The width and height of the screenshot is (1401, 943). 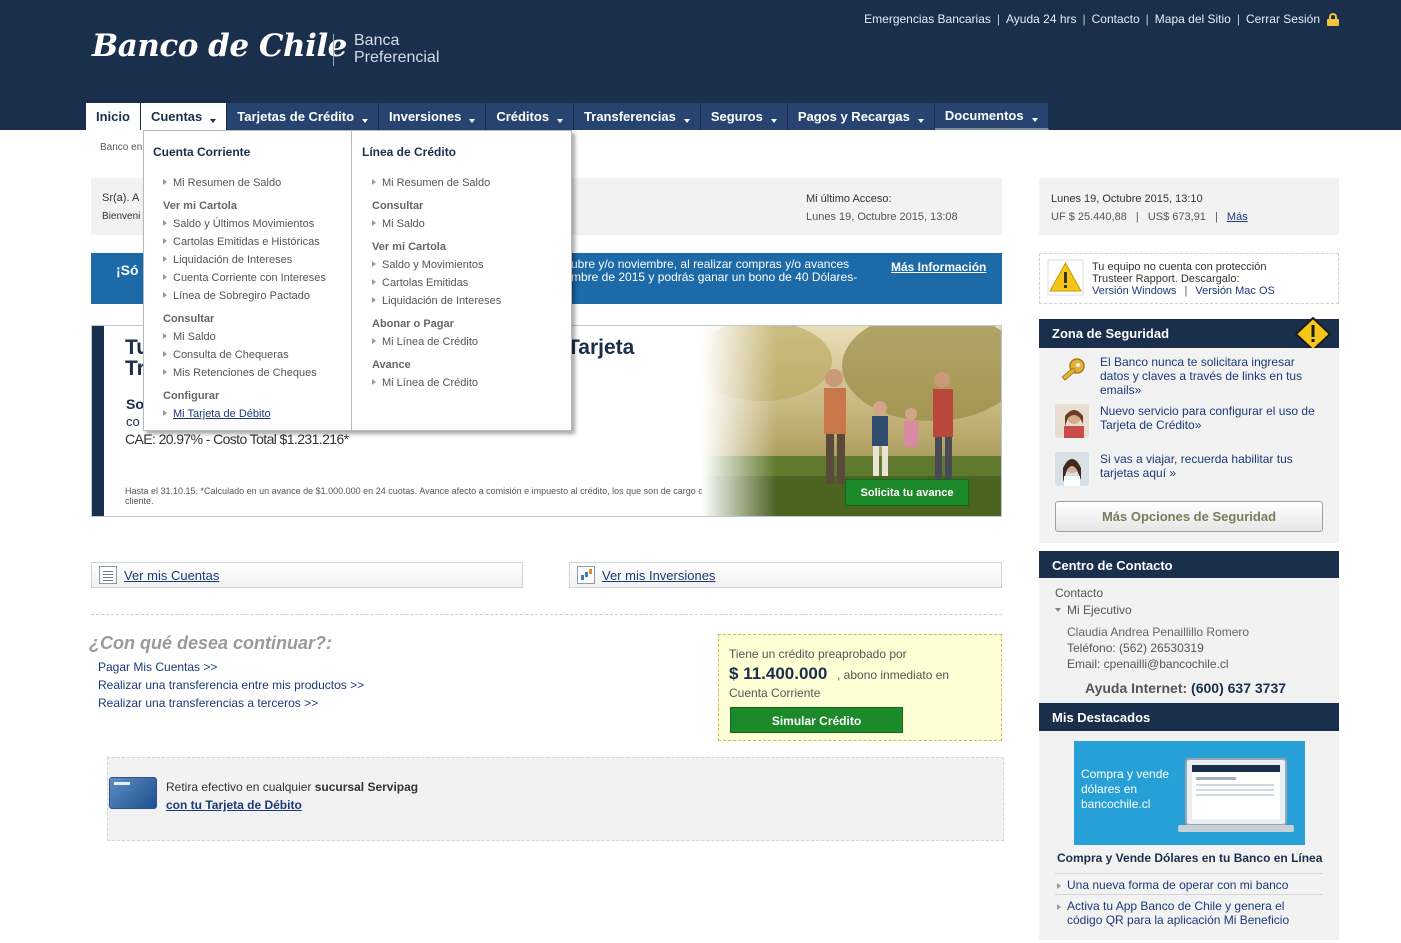 I want to click on dropdown-column-divider, so click(x=351, y=280).